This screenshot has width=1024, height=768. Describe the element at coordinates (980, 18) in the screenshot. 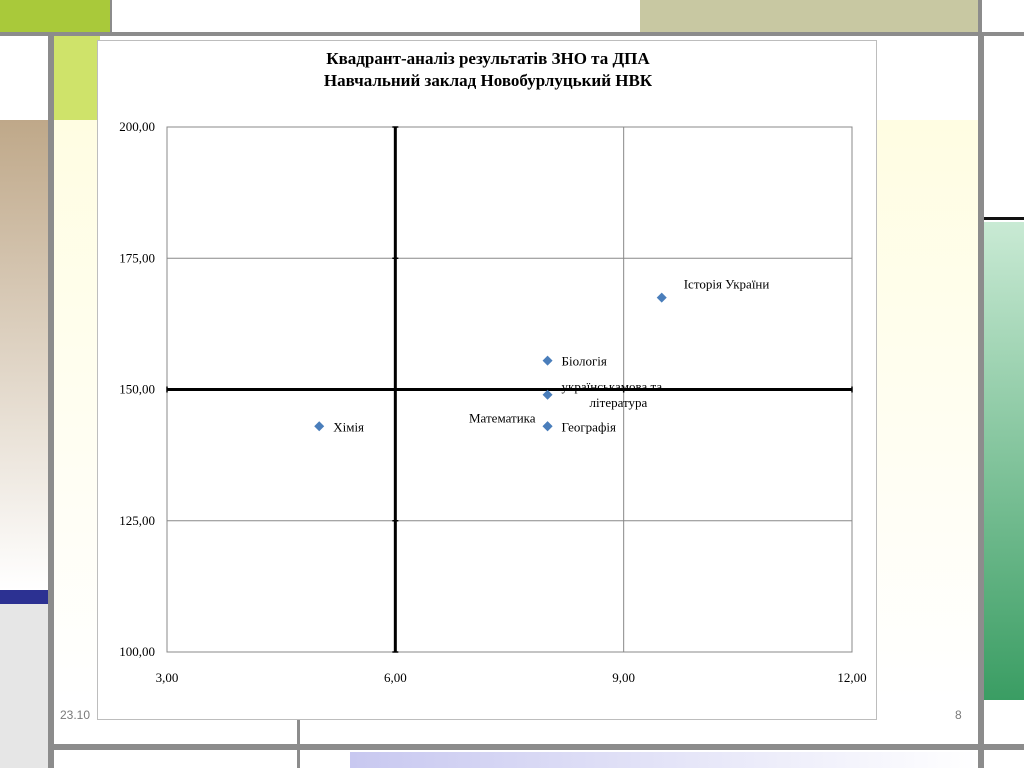

I see `top-vertical-line-right` at that location.